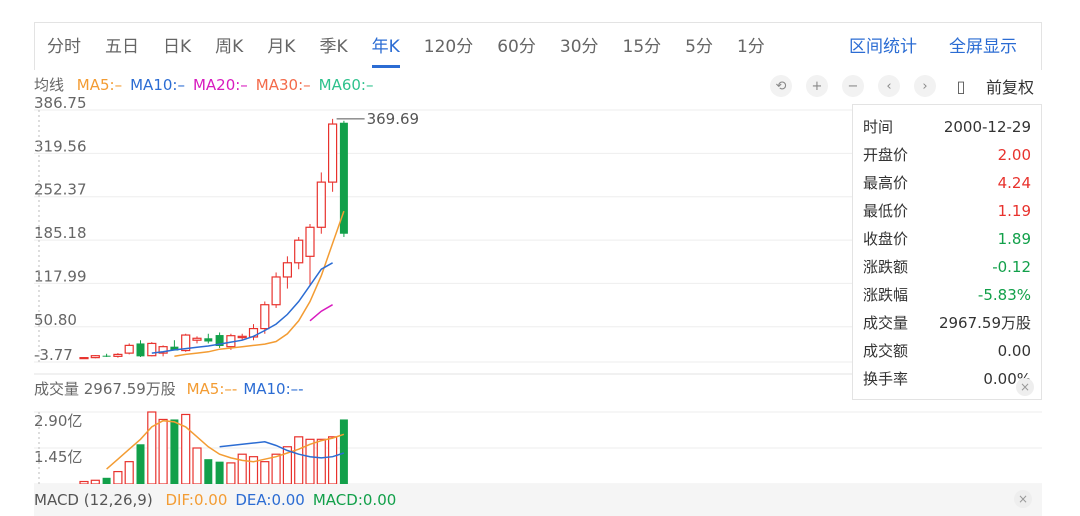  Describe the element at coordinates (1014, 351) in the screenshot. I see `info-value: 0.00` at that location.